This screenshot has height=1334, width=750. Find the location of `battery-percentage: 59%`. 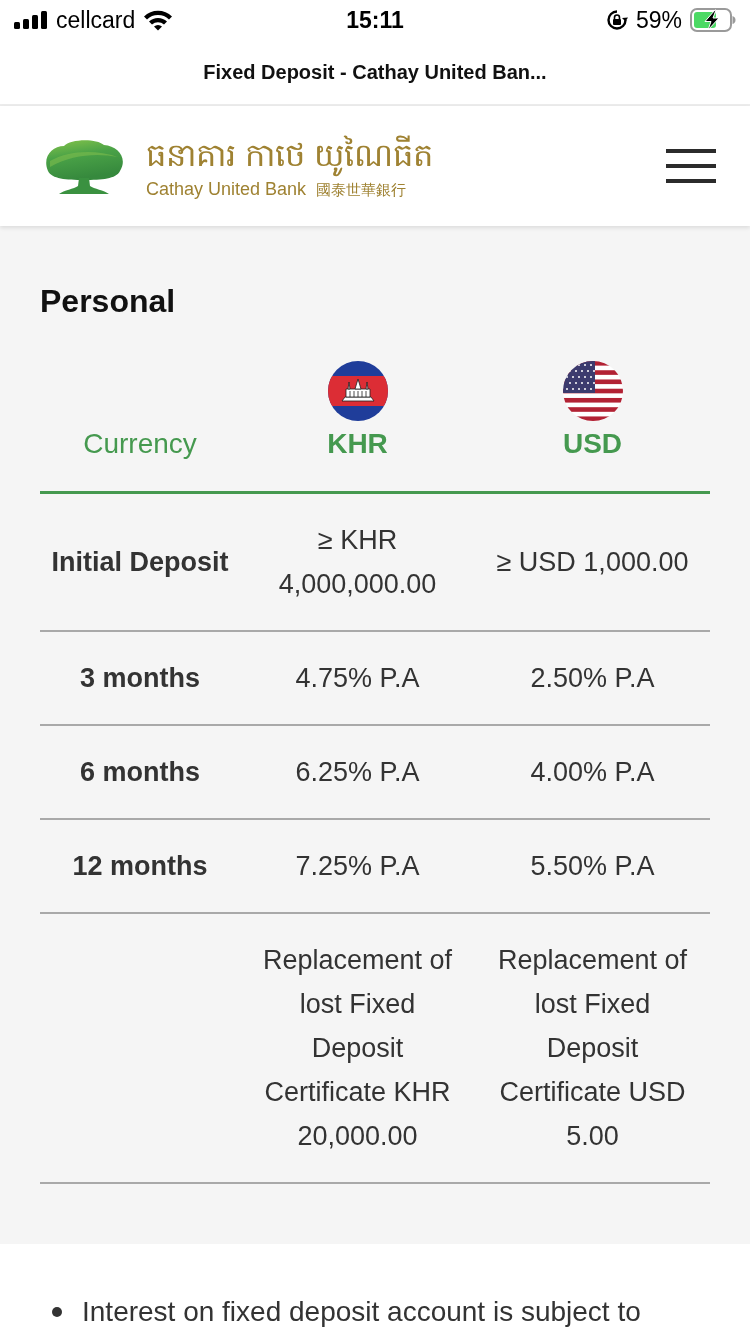

battery-percentage: 59% is located at coordinates (658, 20).